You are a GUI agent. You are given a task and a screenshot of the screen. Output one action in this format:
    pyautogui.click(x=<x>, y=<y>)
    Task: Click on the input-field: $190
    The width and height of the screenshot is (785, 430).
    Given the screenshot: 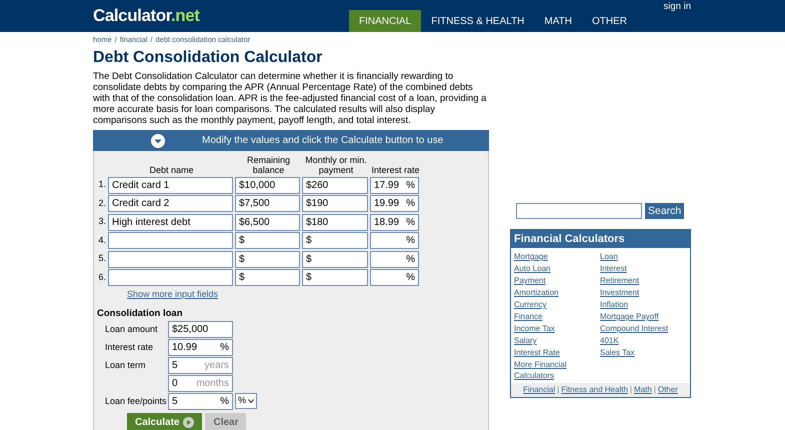 What is the action you would take?
    pyautogui.click(x=335, y=203)
    